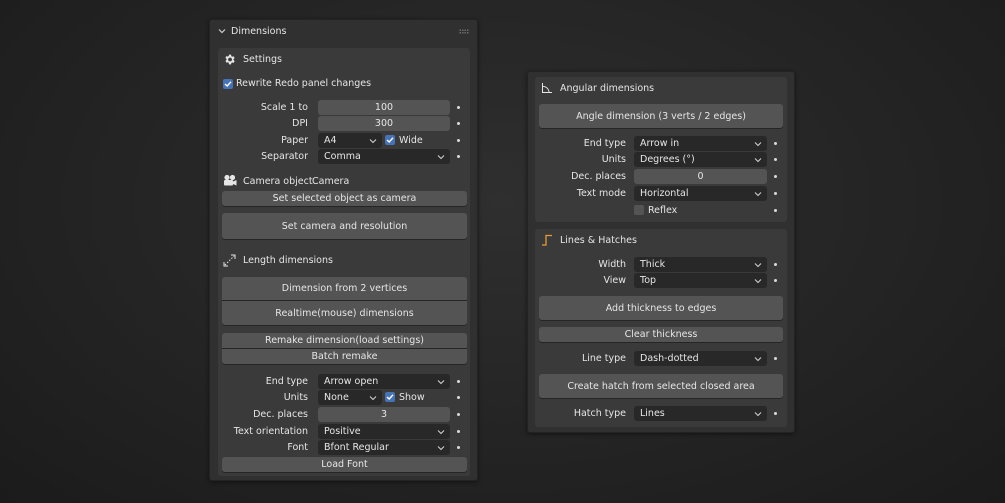 The image size is (1005, 503). What do you see at coordinates (700, 413) in the screenshot?
I see `hatch-type-dropdown: Lines` at bounding box center [700, 413].